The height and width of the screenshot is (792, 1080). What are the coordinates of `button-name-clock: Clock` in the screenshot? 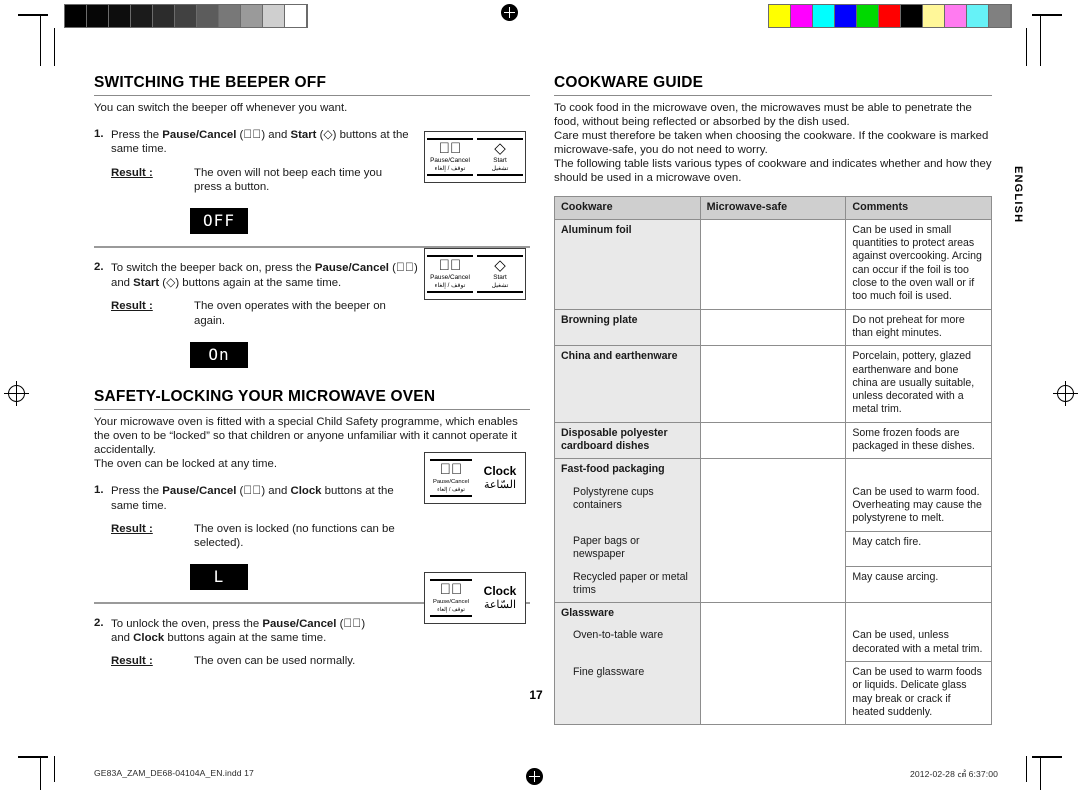 It's located at (306, 491).